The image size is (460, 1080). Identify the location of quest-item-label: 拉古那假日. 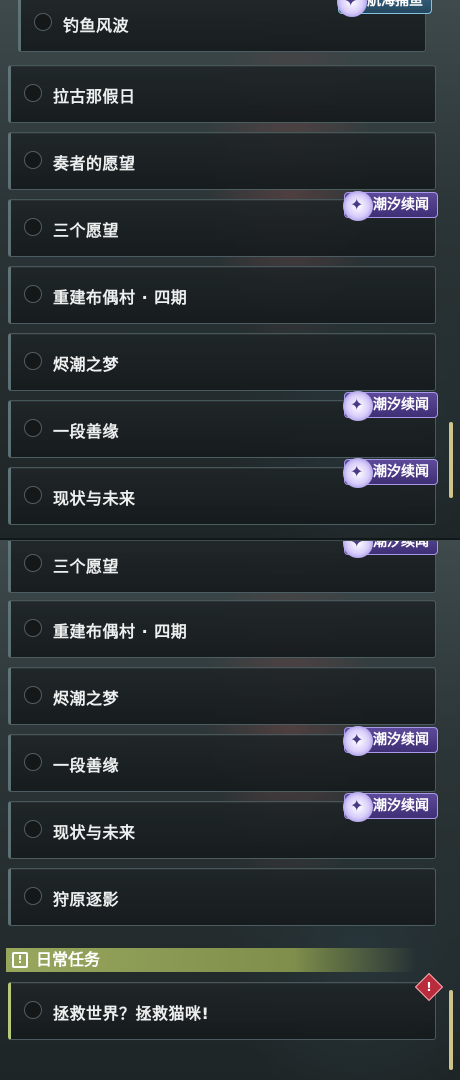
(94, 96).